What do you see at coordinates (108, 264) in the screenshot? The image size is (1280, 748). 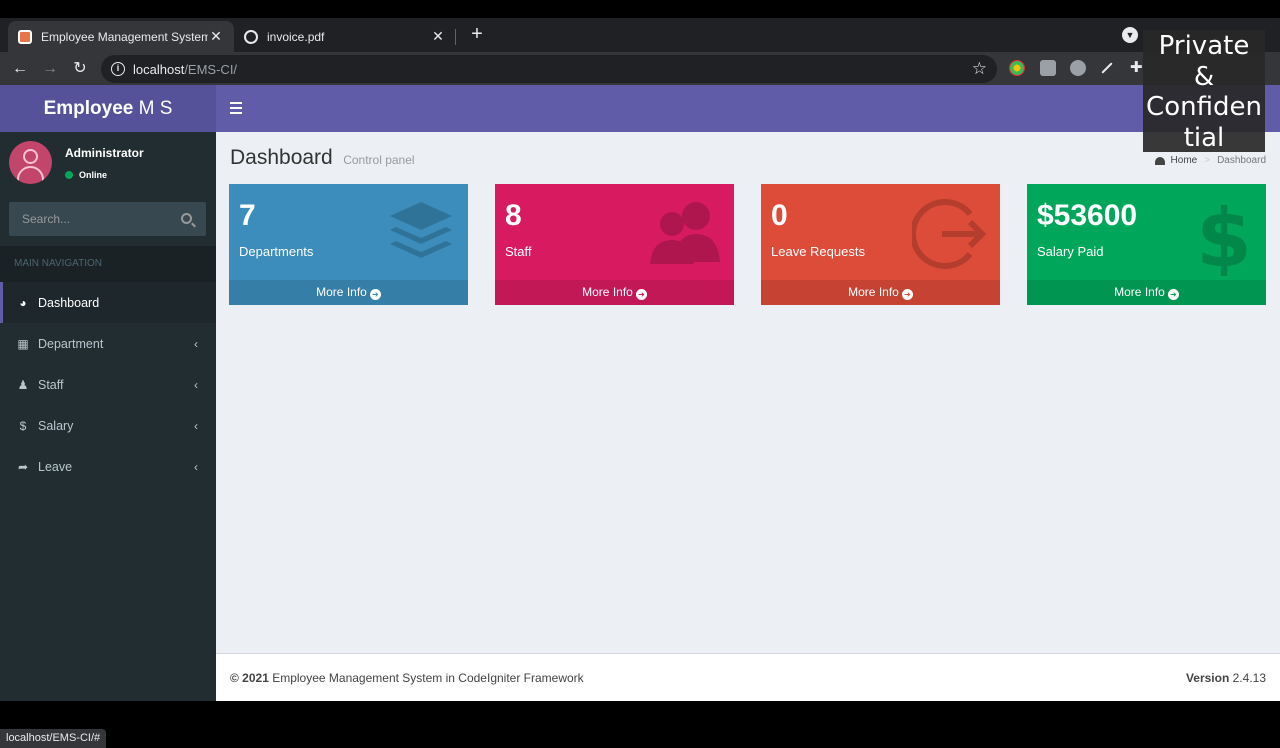 I see `nav-header: MAIN NAVIGATION` at bounding box center [108, 264].